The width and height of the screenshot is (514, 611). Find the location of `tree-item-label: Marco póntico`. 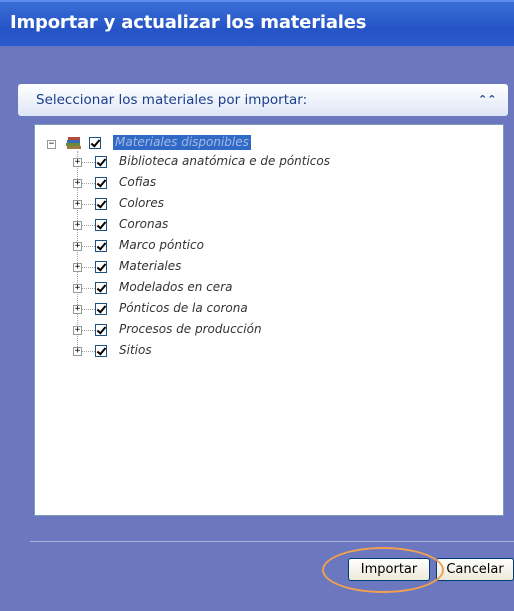

tree-item-label: Marco póntico is located at coordinates (161, 245).